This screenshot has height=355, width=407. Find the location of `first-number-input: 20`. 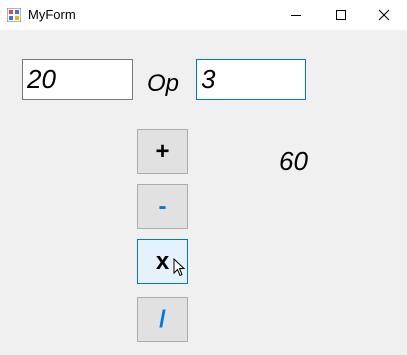

first-number-input: 20 is located at coordinates (77, 79).